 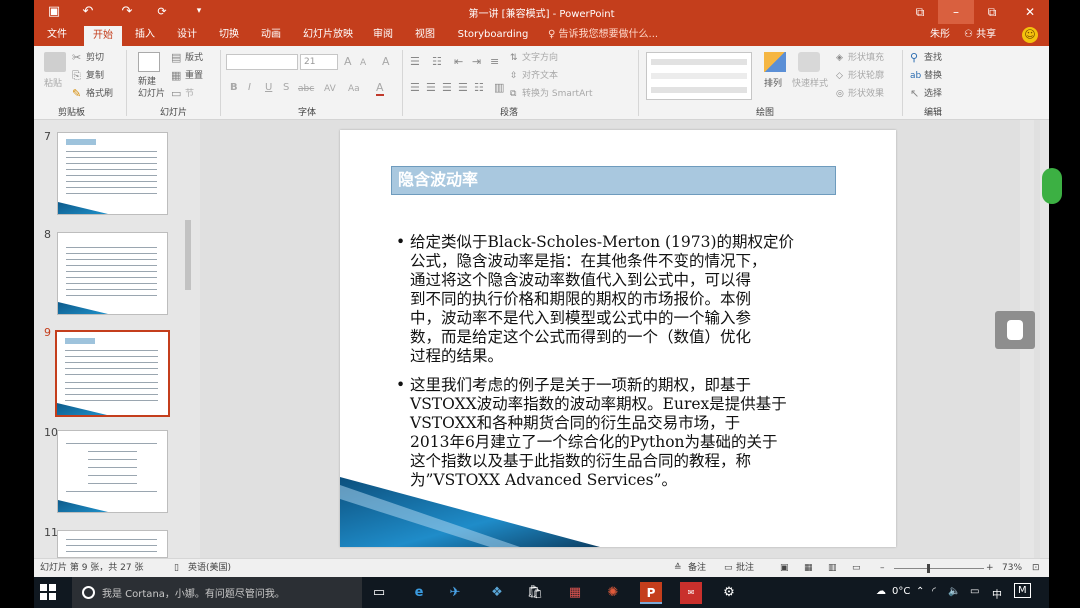 What do you see at coordinates (497, 593) in the screenshot?
I see `app-icon: ❖` at bounding box center [497, 593].